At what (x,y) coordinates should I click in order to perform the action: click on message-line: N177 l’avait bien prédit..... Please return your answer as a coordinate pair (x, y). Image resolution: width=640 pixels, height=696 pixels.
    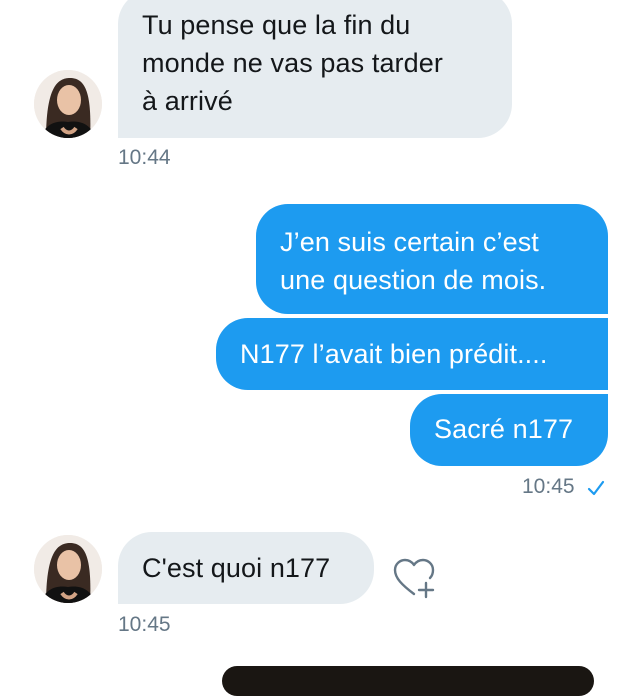
    Looking at the image, I should click on (394, 354).